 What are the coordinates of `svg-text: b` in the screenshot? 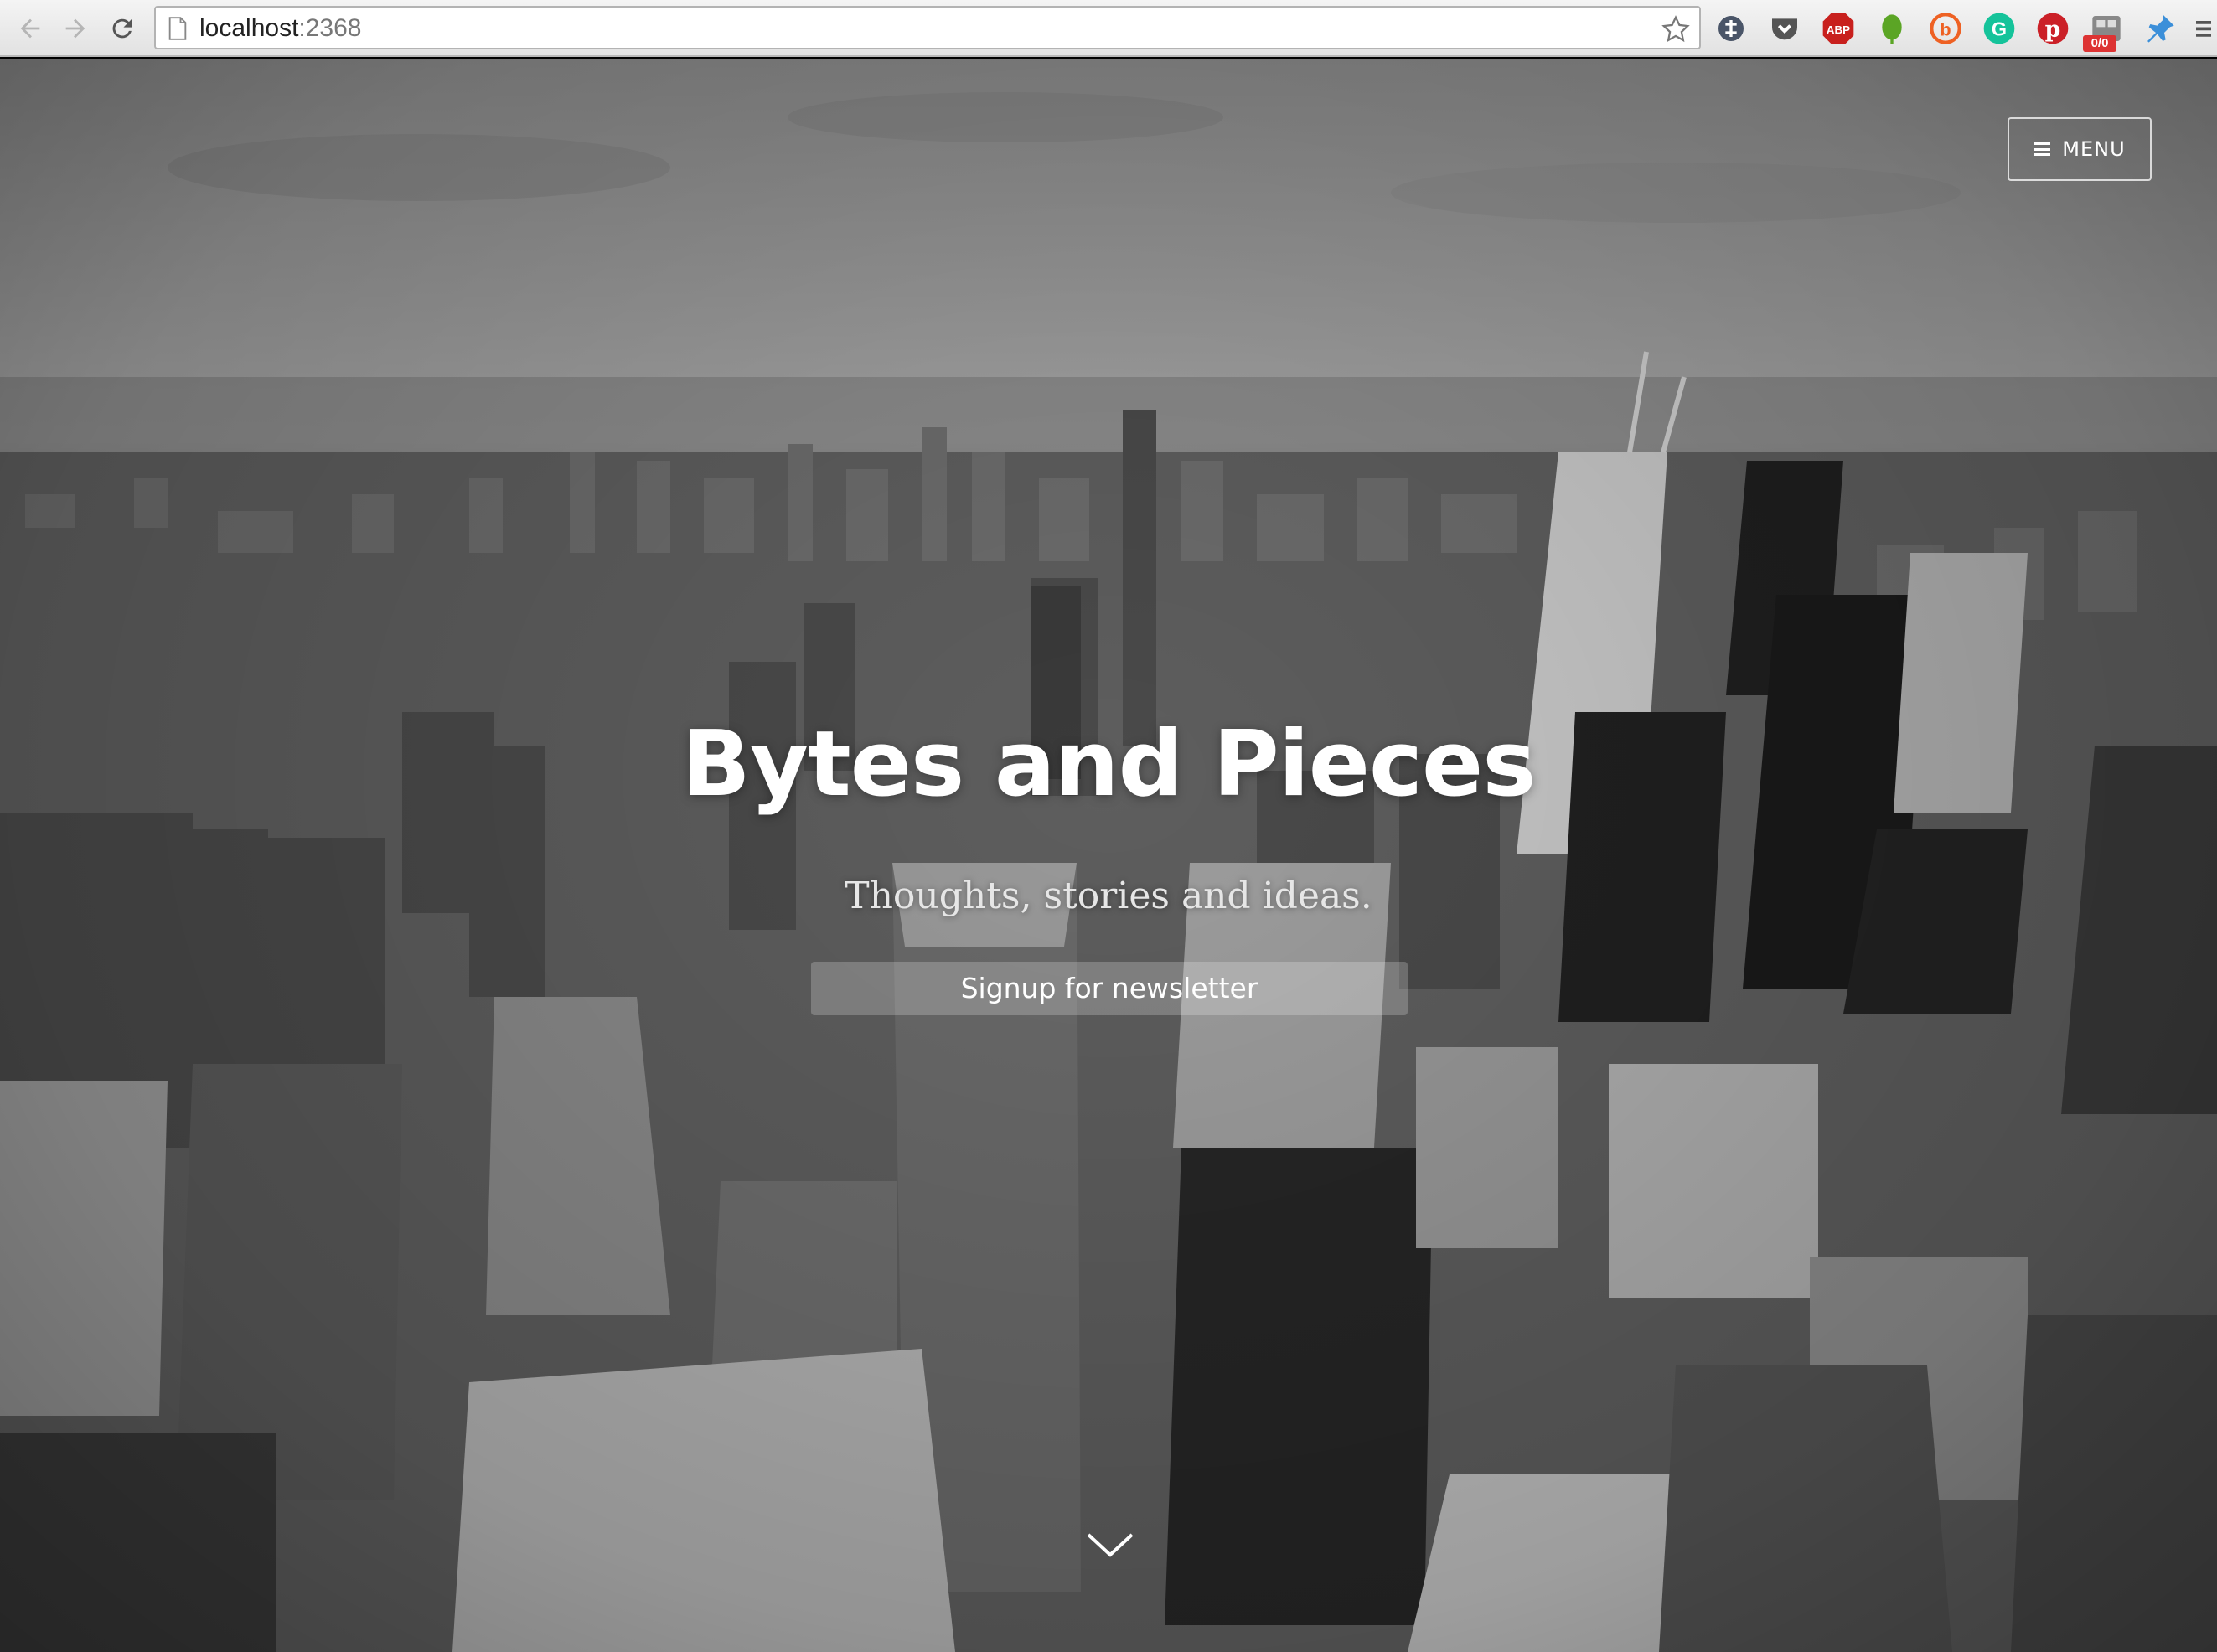 It's located at (1946, 29).